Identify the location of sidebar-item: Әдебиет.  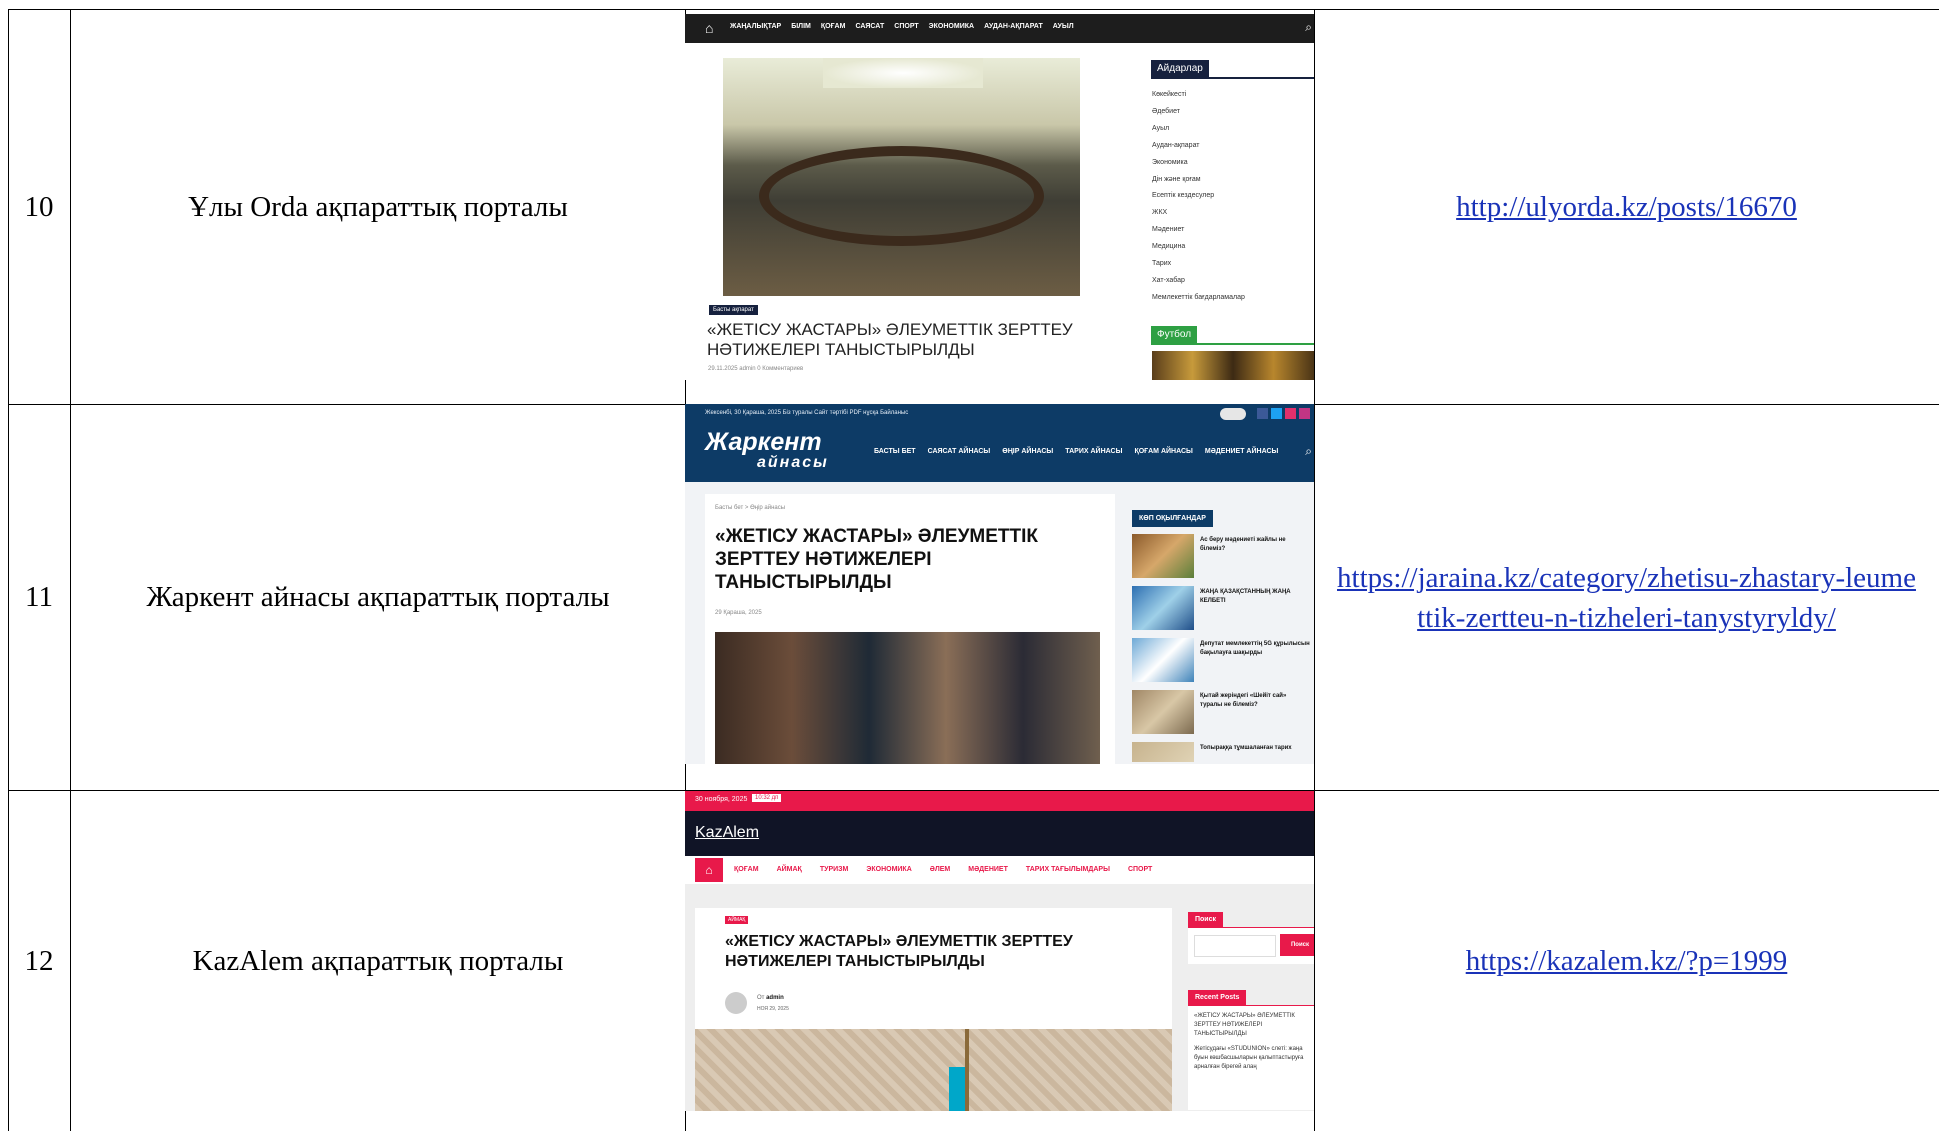
(1198, 112).